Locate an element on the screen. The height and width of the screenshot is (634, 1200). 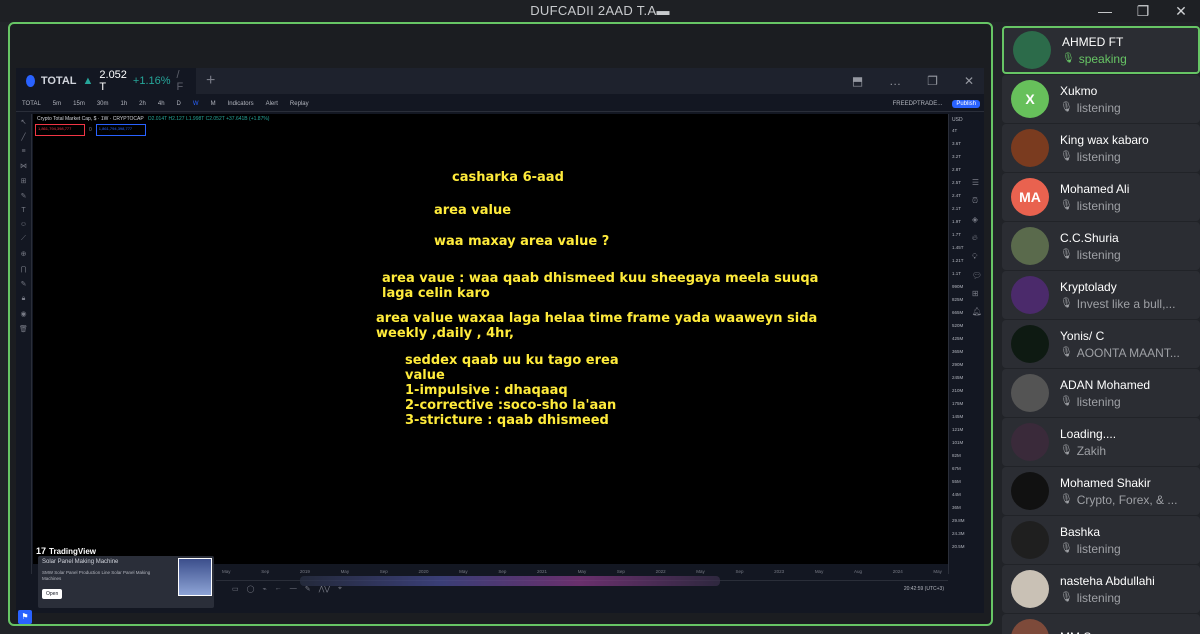
alarm-icon: ⏰︎ is located at coordinates (977, 201).